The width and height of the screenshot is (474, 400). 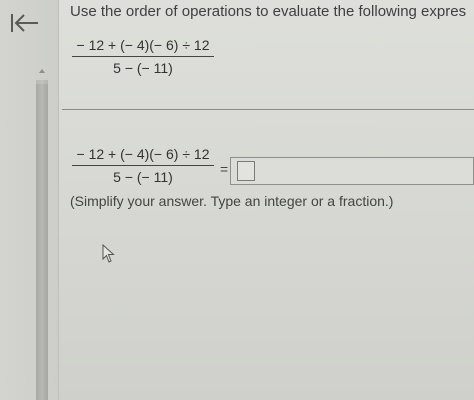 What do you see at coordinates (224, 169) in the screenshot?
I see `equals-sign: =` at bounding box center [224, 169].